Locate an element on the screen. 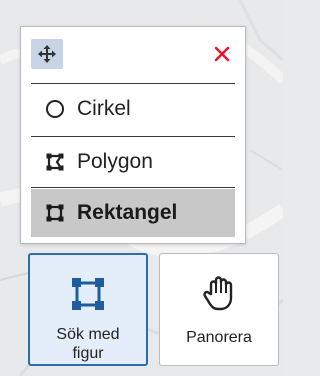 The width and height of the screenshot is (320, 376). shape-option-rectangle: Rektangel is located at coordinates (133, 213).